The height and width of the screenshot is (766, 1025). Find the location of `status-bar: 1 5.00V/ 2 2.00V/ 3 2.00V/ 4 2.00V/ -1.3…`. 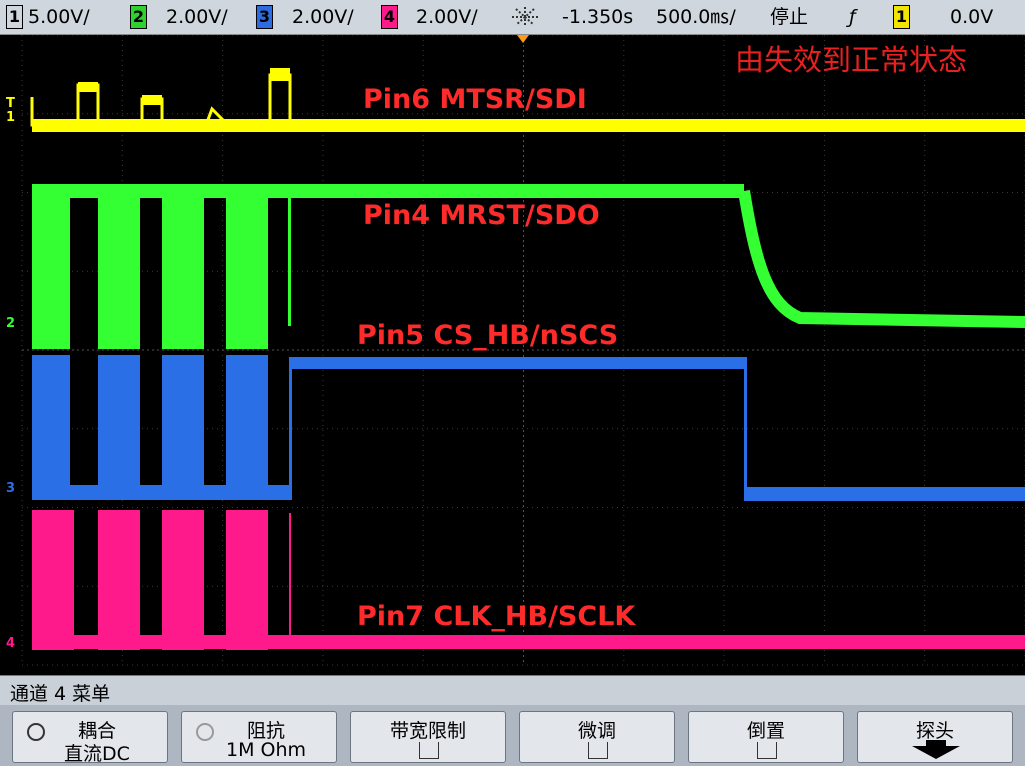

status-bar: 1 5.00V/ 2 2.00V/ 3 2.00V/ 4 2.00V/ -1.3… is located at coordinates (512, 17).